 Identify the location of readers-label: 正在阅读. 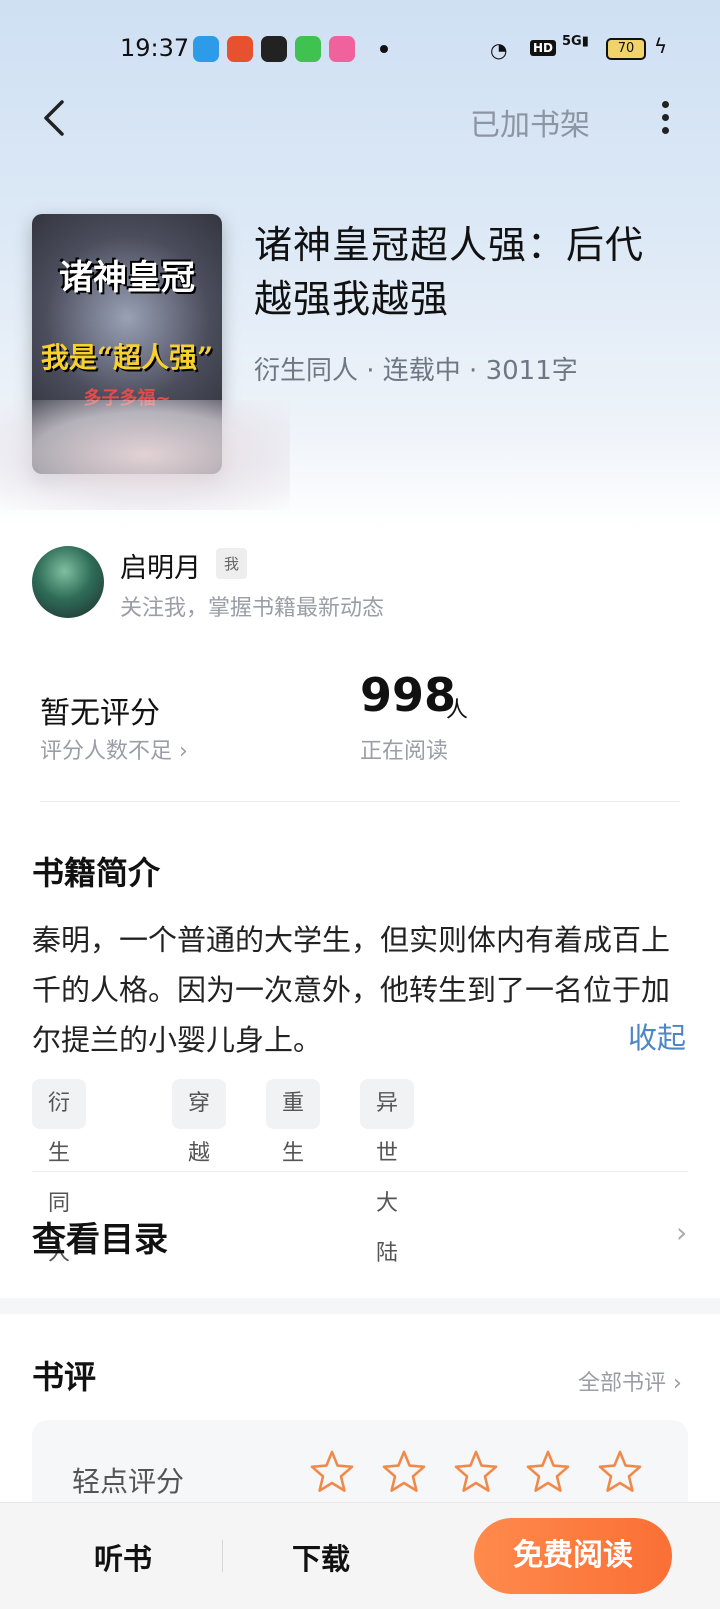
(404, 751).